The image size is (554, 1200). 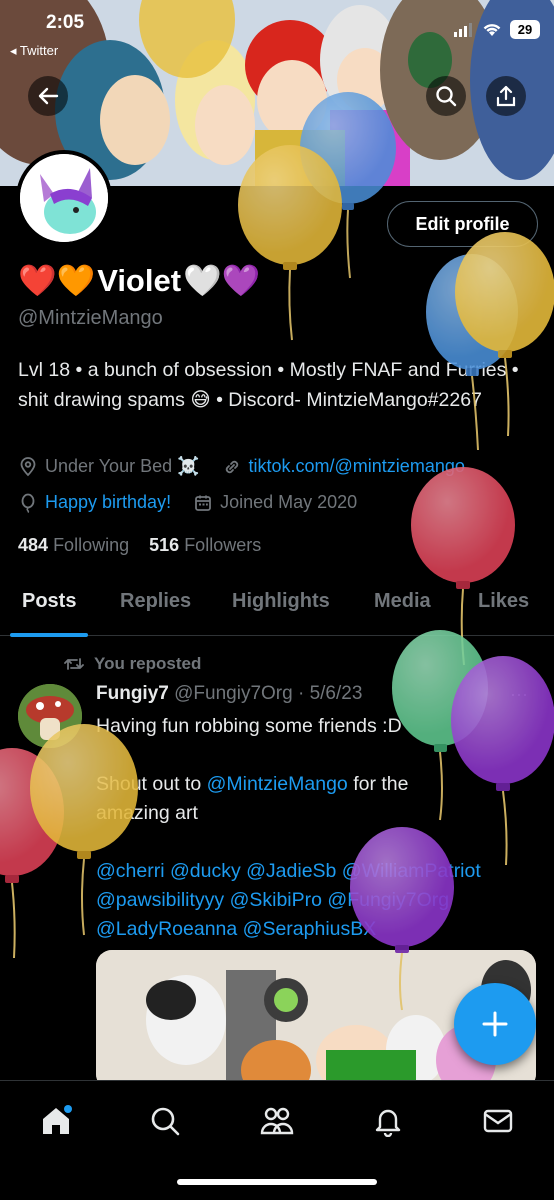 I want to click on following-link: 484 Following, so click(x=73, y=545).